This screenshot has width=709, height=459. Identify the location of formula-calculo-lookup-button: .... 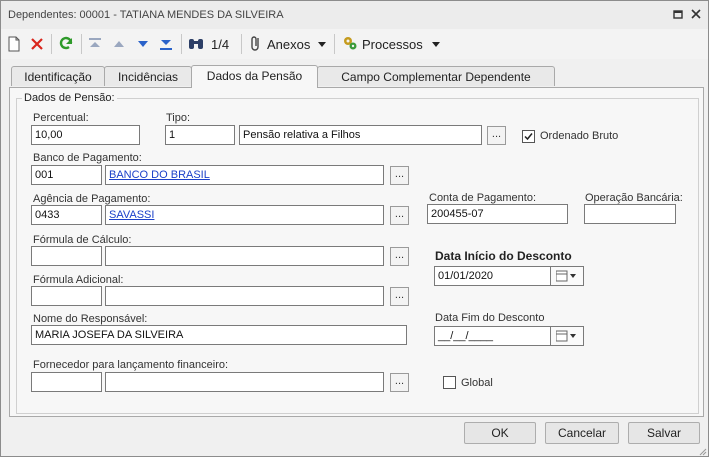
(399, 256).